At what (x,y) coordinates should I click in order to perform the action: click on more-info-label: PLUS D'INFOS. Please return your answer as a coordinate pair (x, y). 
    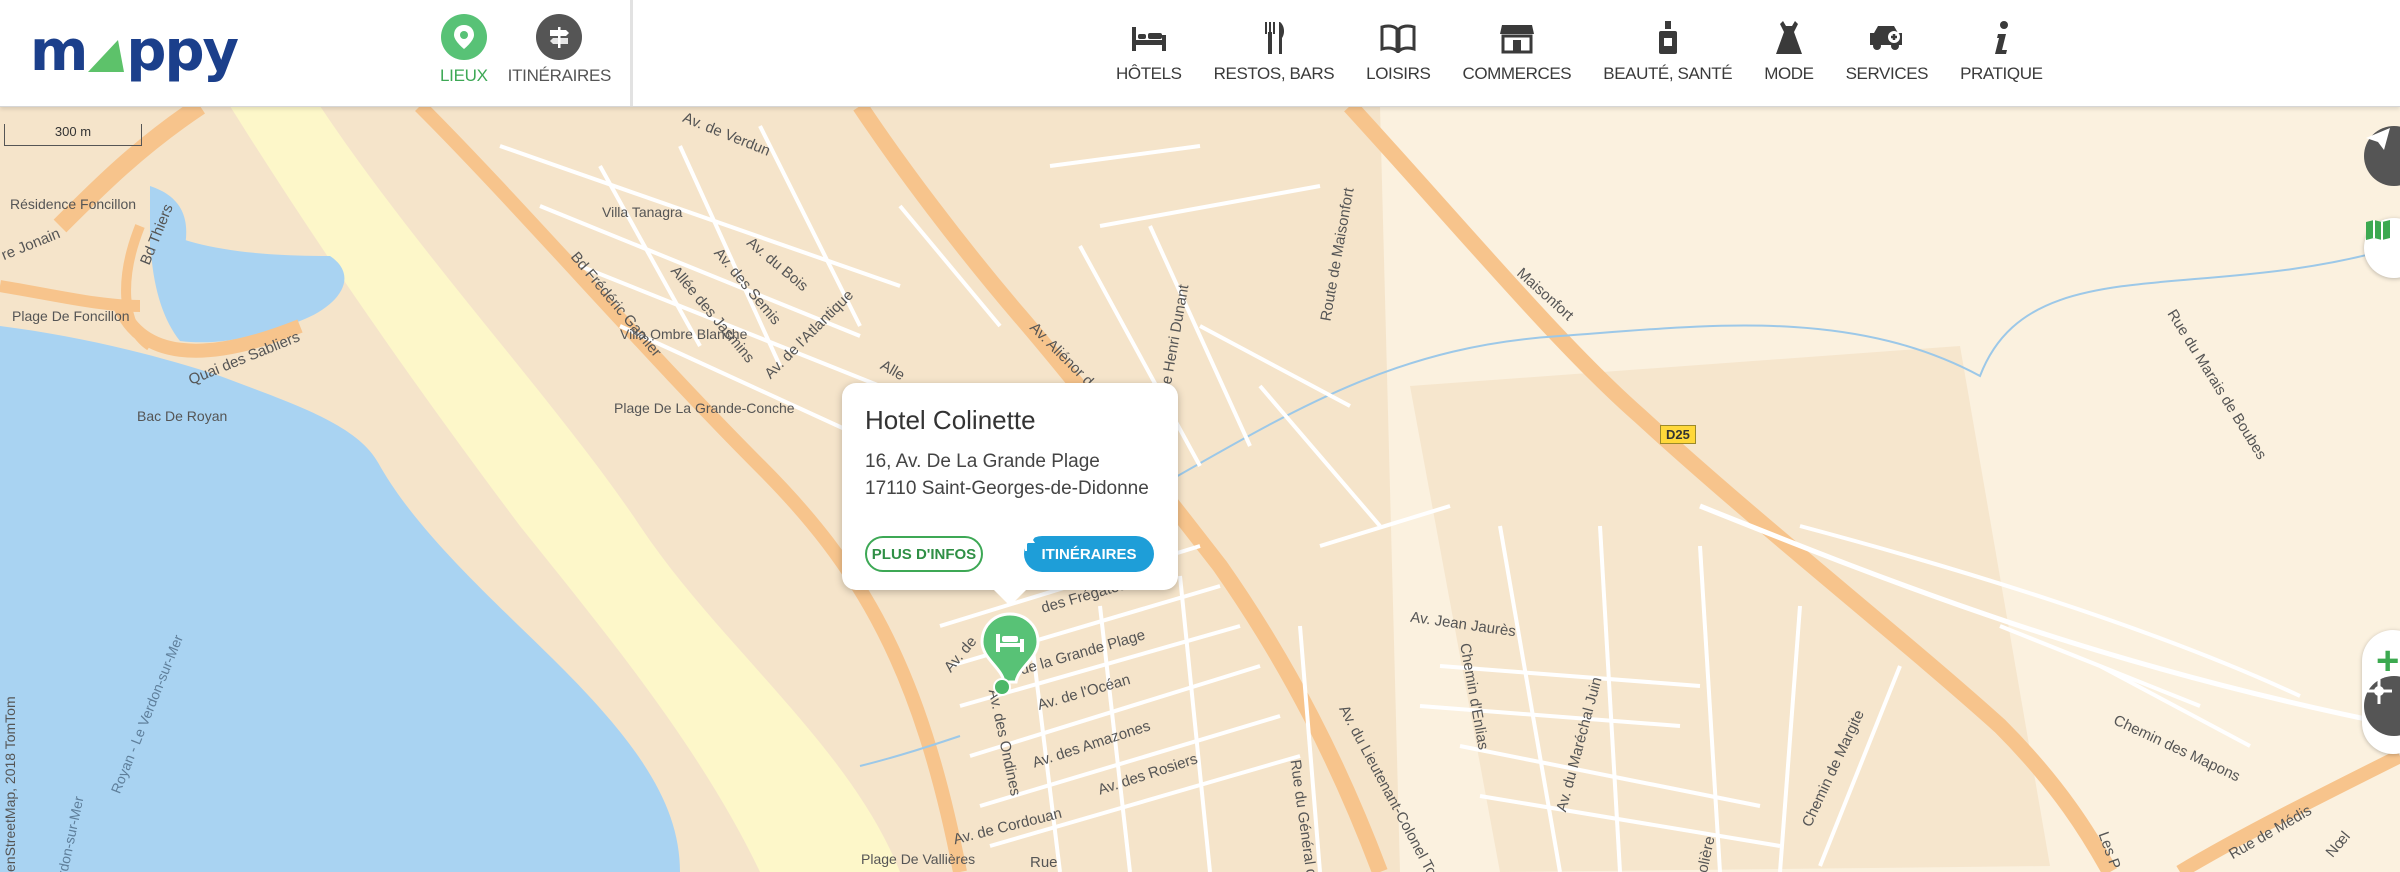
    Looking at the image, I should click on (924, 554).